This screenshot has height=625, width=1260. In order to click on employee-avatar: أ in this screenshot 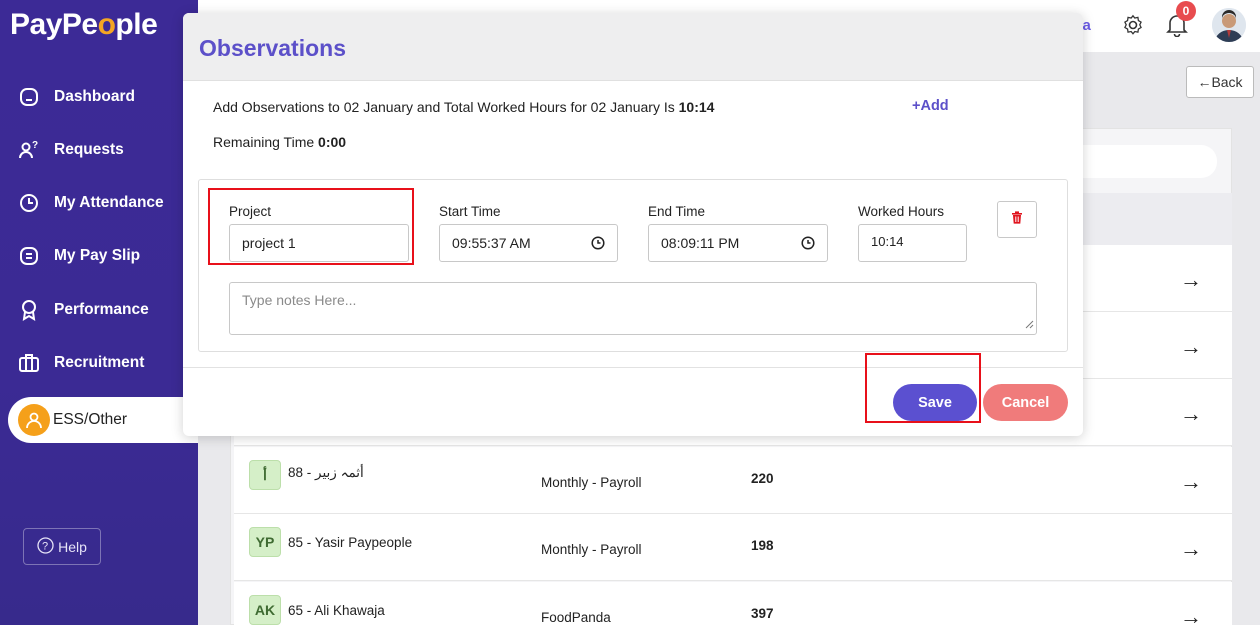, I will do `click(265, 475)`.